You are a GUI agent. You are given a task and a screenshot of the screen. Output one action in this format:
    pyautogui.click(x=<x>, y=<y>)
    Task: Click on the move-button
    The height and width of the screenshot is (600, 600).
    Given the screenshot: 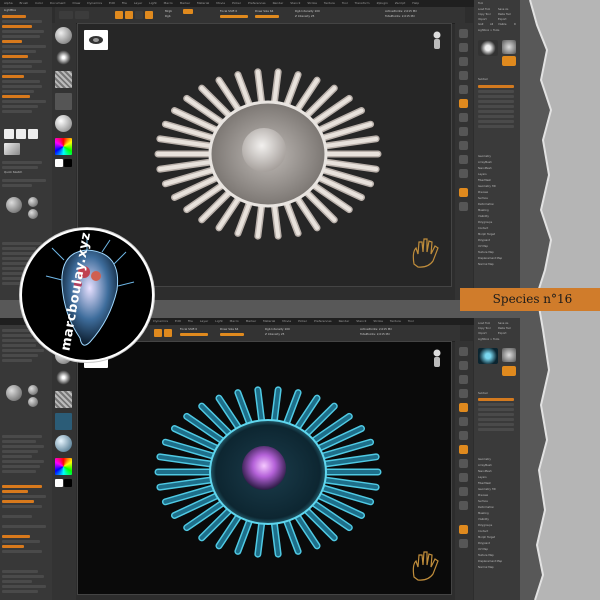 What is the action you would take?
    pyautogui.click(x=139, y=15)
    